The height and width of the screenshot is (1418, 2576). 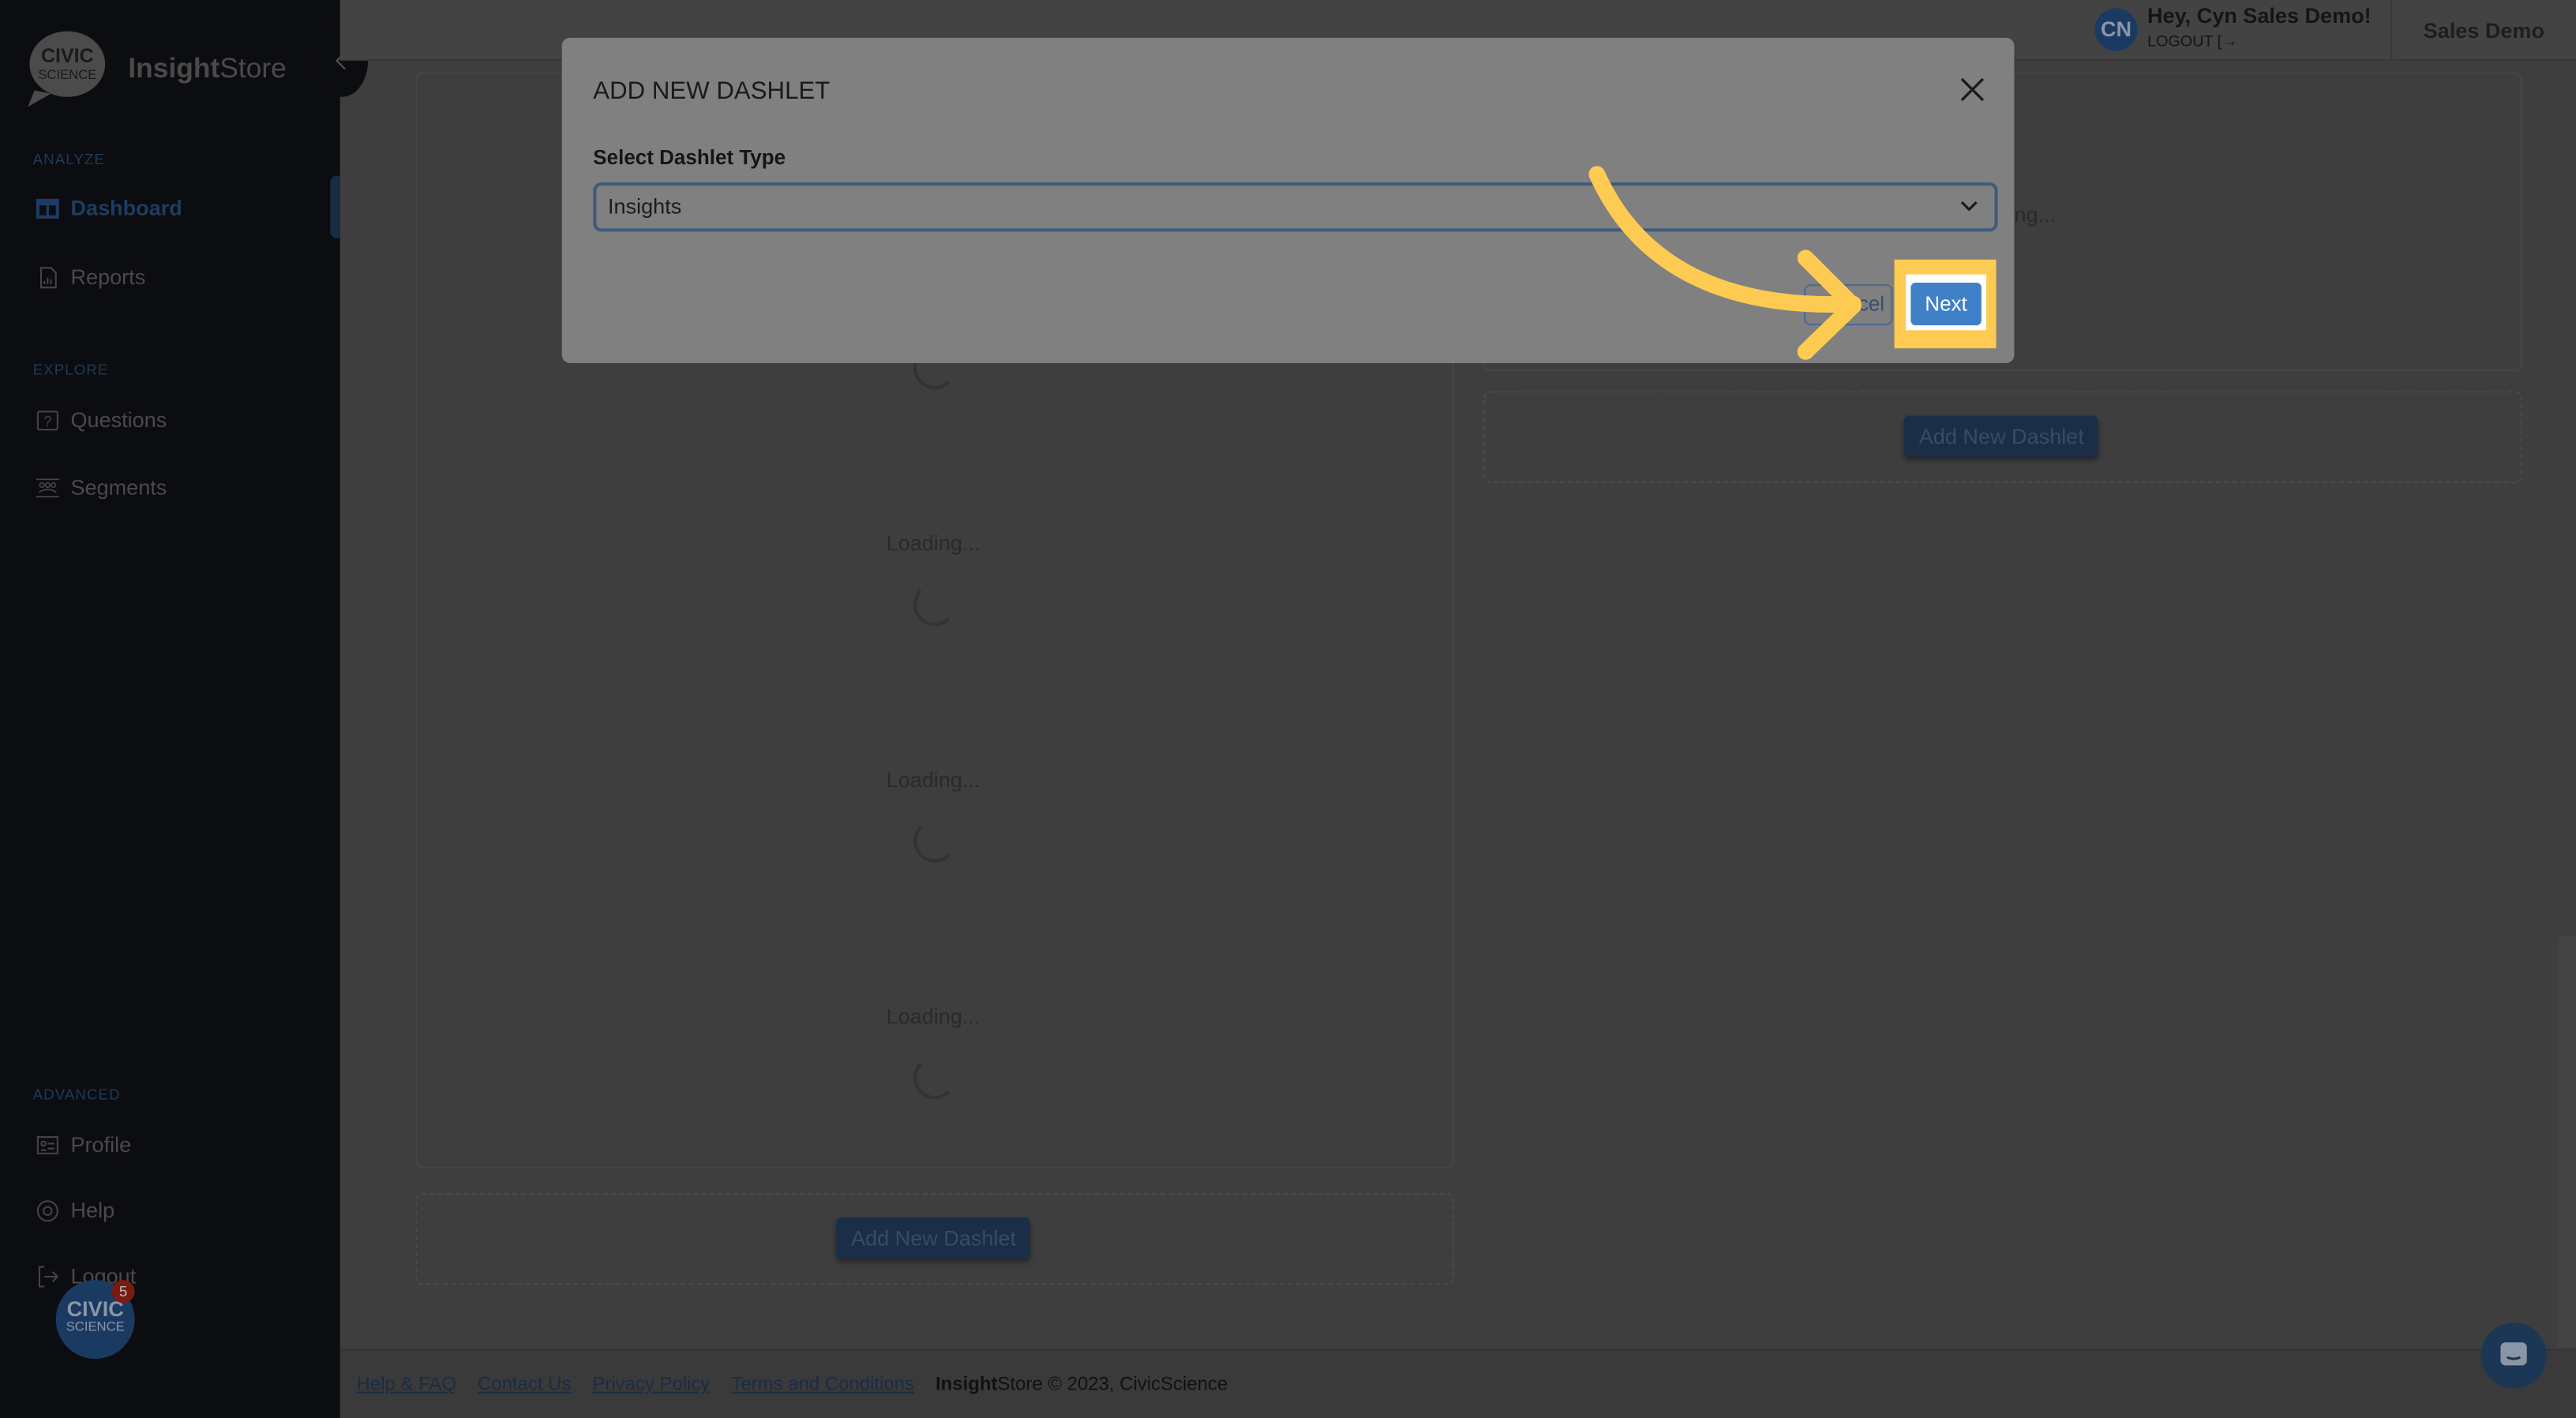 I want to click on annotation-arrow-icon, so click(x=1725, y=263).